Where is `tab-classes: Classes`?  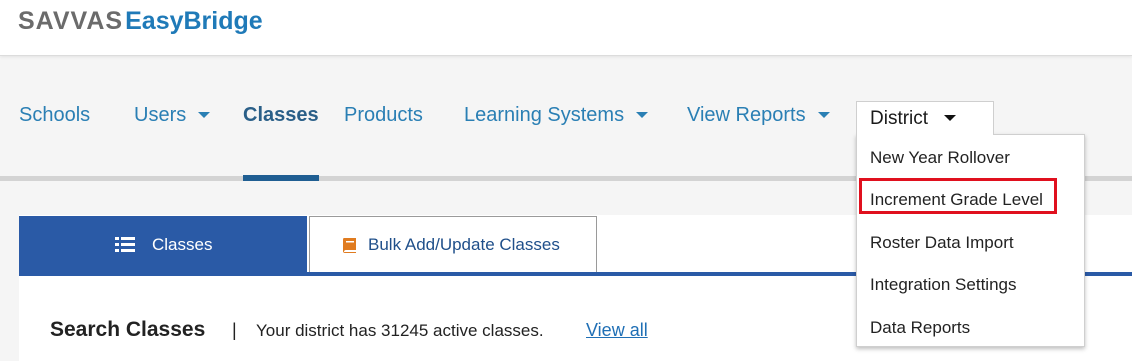 tab-classes: Classes is located at coordinates (163, 245).